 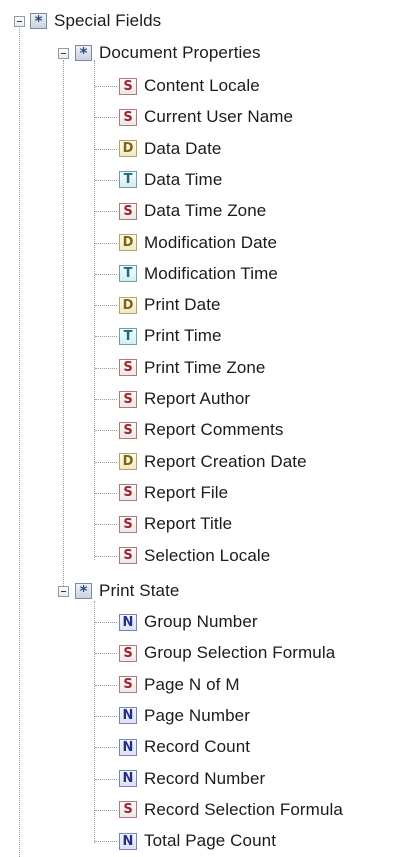 What do you see at coordinates (19, 441) in the screenshot?
I see `root-connector-line` at bounding box center [19, 441].